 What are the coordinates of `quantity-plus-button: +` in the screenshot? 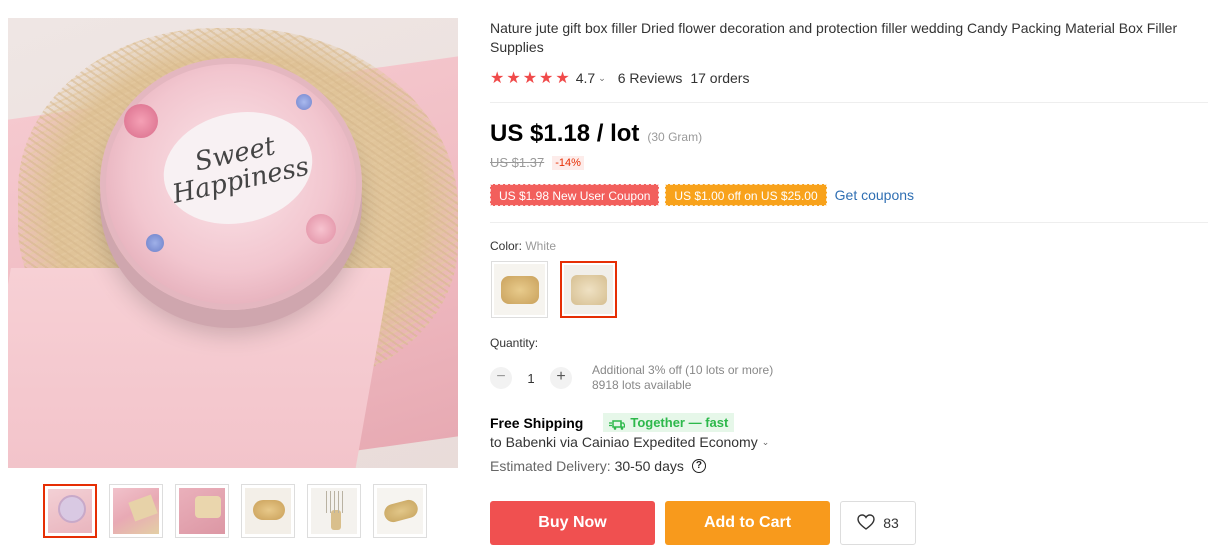 It's located at (561, 378).